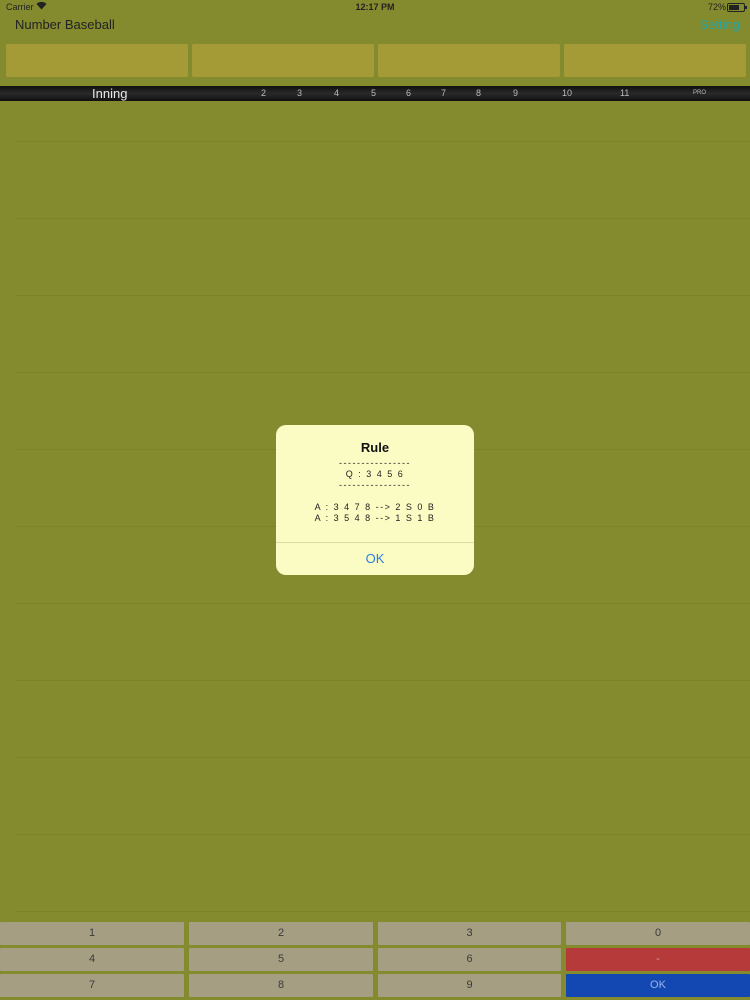  Describe the element at coordinates (479, 93) in the screenshot. I see `inning-number: 8` at that location.